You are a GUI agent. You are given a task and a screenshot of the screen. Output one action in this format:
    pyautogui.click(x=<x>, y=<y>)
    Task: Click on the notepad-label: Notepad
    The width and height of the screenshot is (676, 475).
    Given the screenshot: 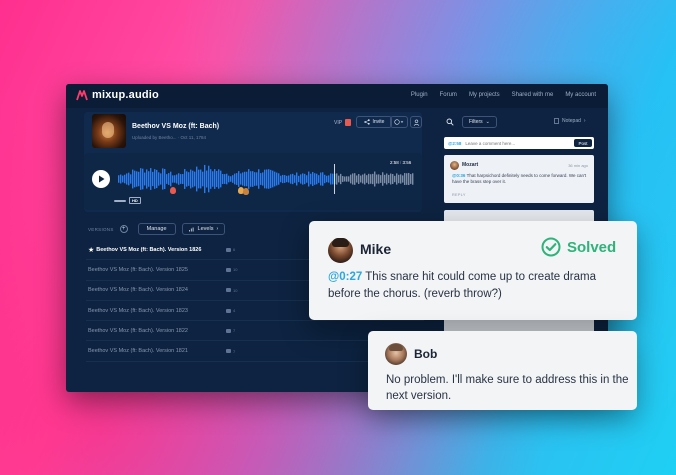 What is the action you would take?
    pyautogui.click(x=571, y=121)
    